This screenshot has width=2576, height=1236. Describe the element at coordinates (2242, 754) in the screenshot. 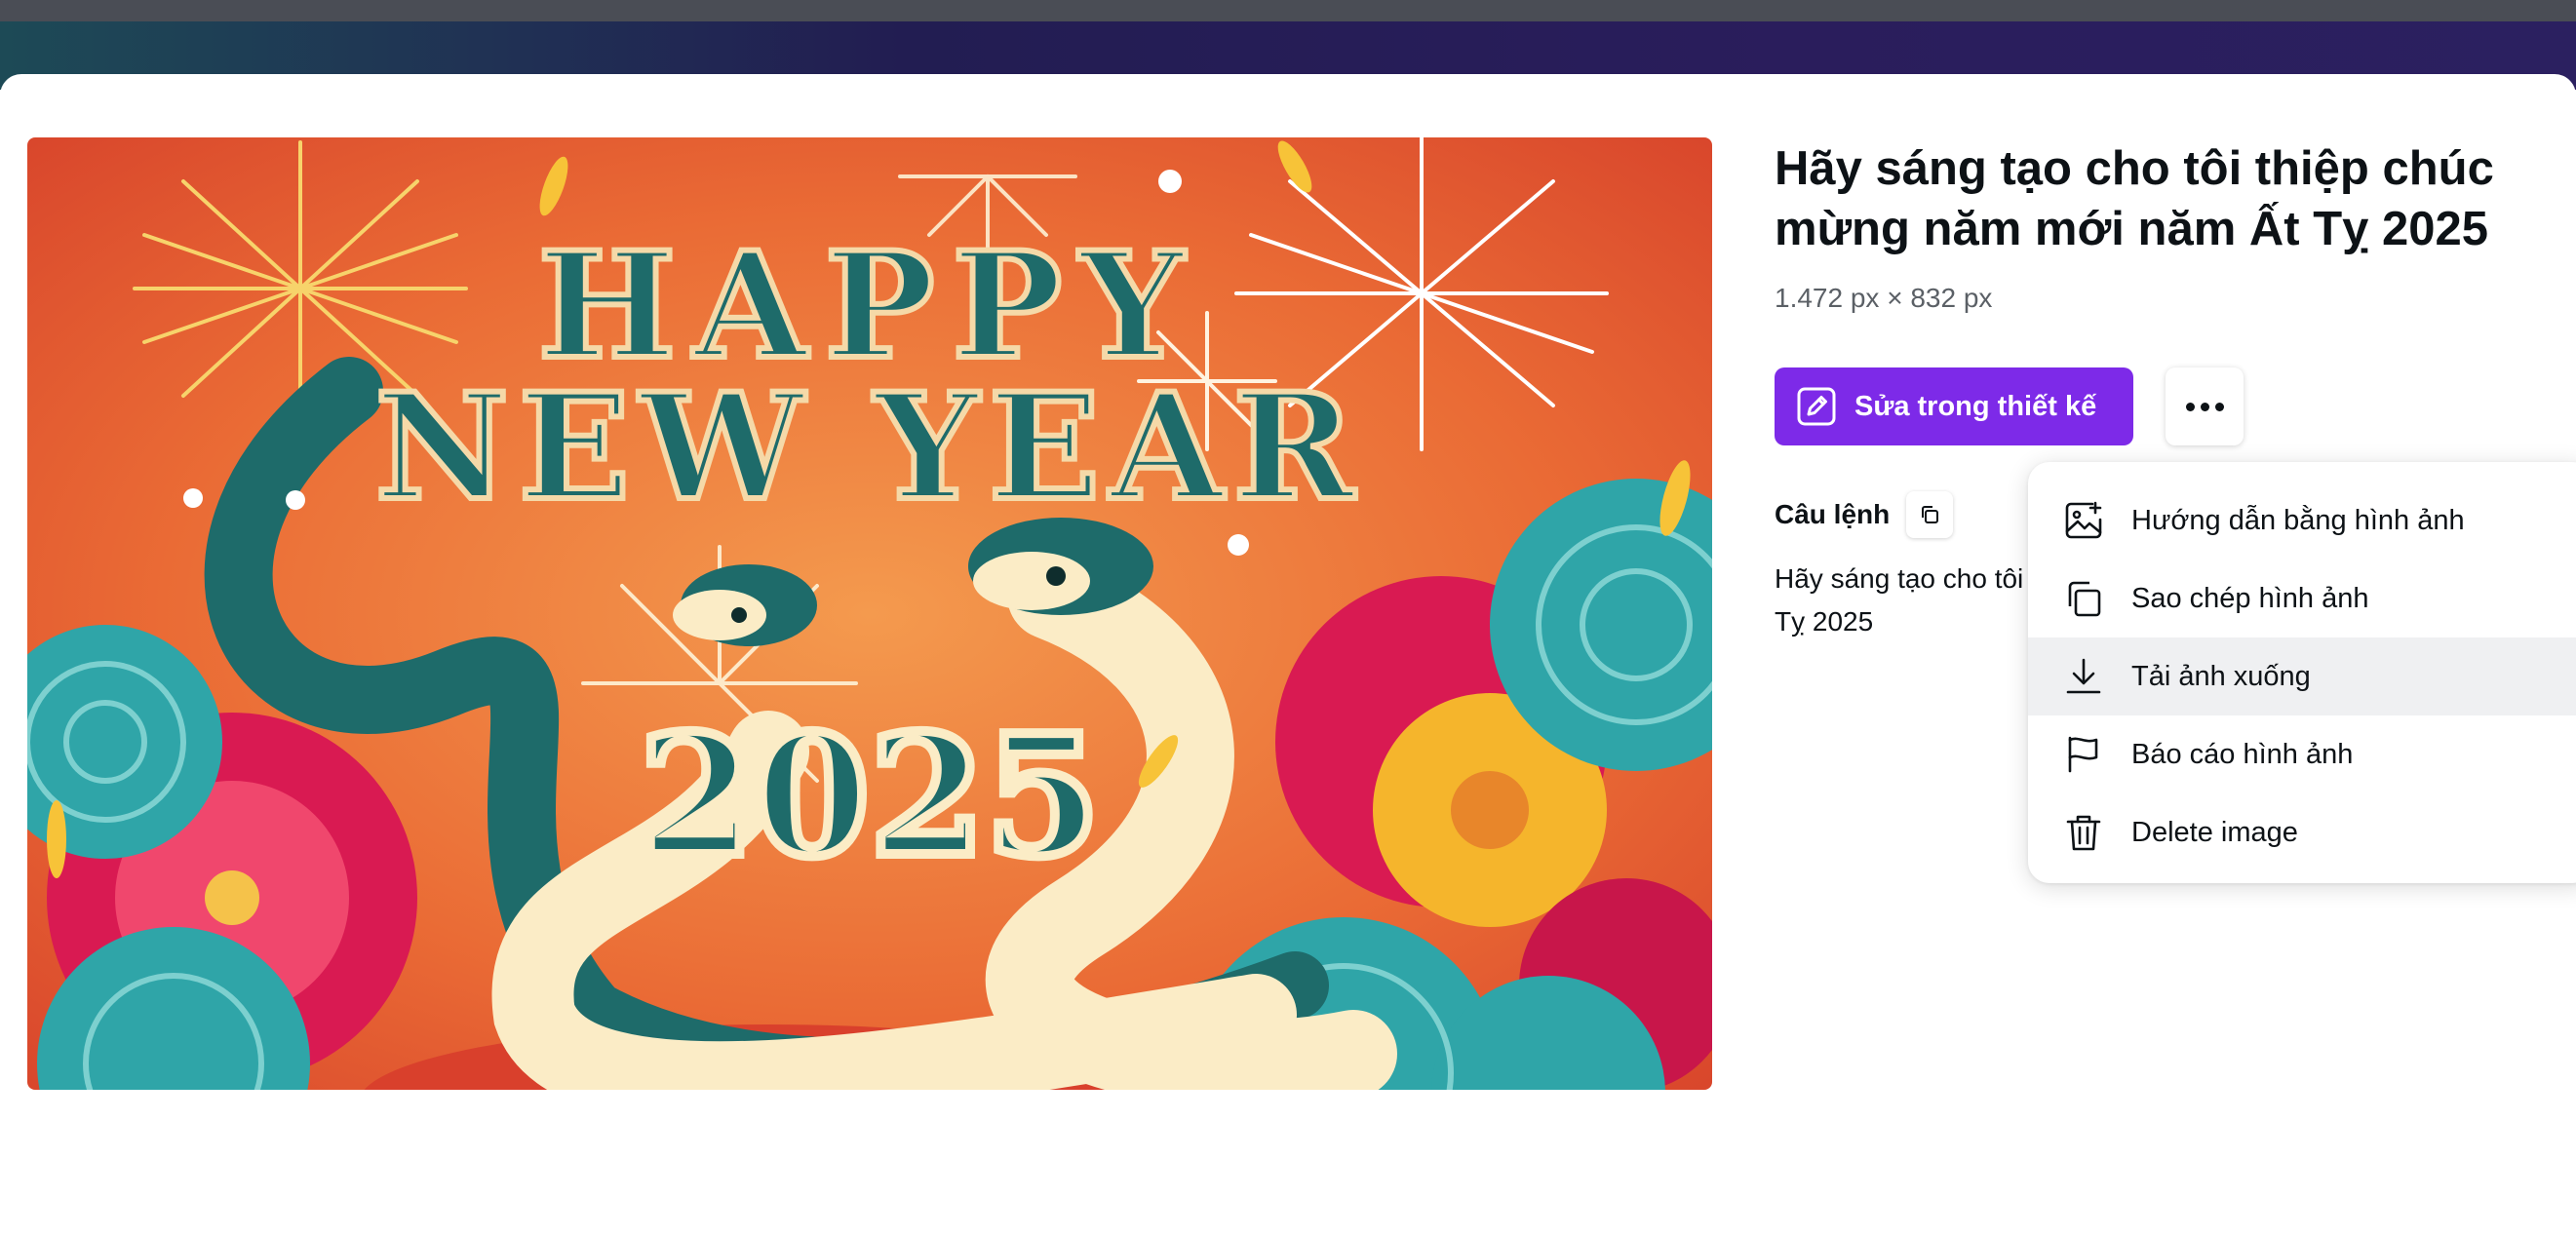

I see `menu-item-label: Báo cáo hình ảnh` at that location.